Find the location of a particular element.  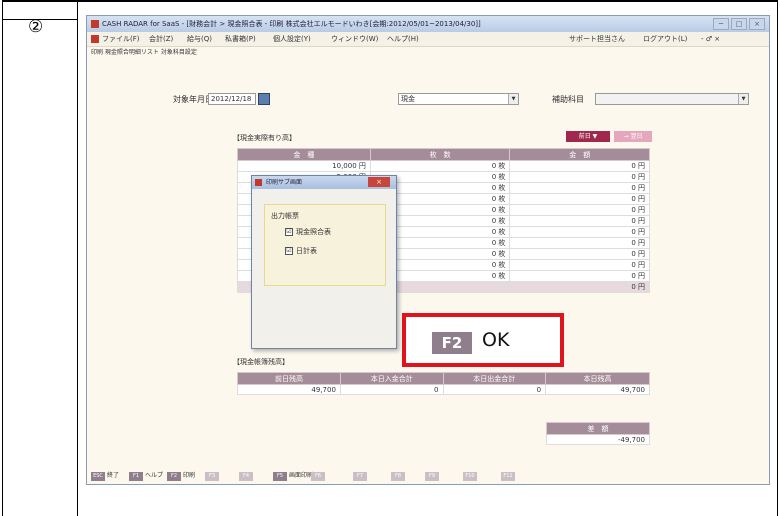

maximize-button: □ is located at coordinates (739, 24).